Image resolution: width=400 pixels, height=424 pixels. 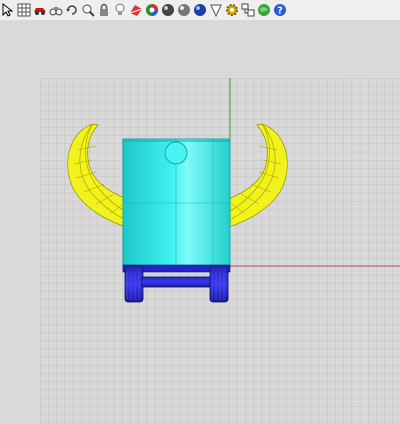 What do you see at coordinates (134, 284) in the screenshot?
I see `left-wheel` at bounding box center [134, 284].